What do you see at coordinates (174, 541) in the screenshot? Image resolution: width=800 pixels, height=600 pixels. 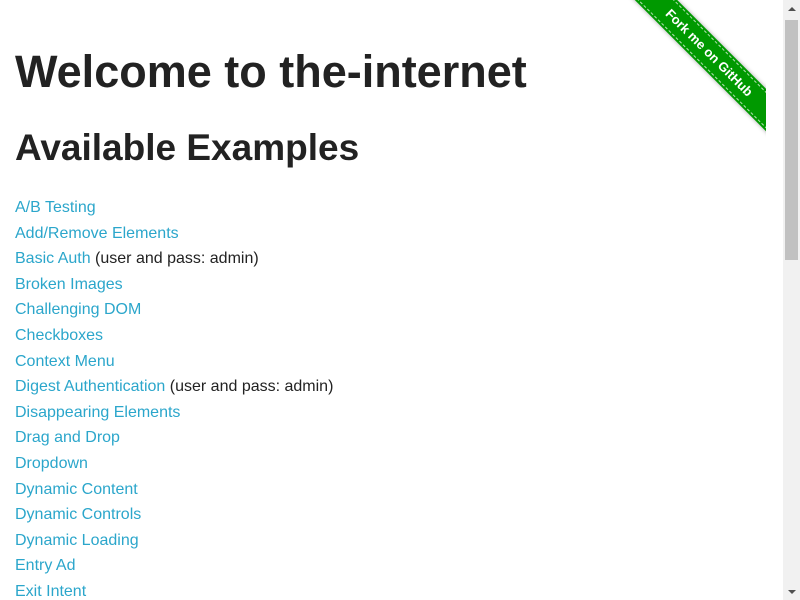 I see `list-item: Dynamic Loading` at bounding box center [174, 541].